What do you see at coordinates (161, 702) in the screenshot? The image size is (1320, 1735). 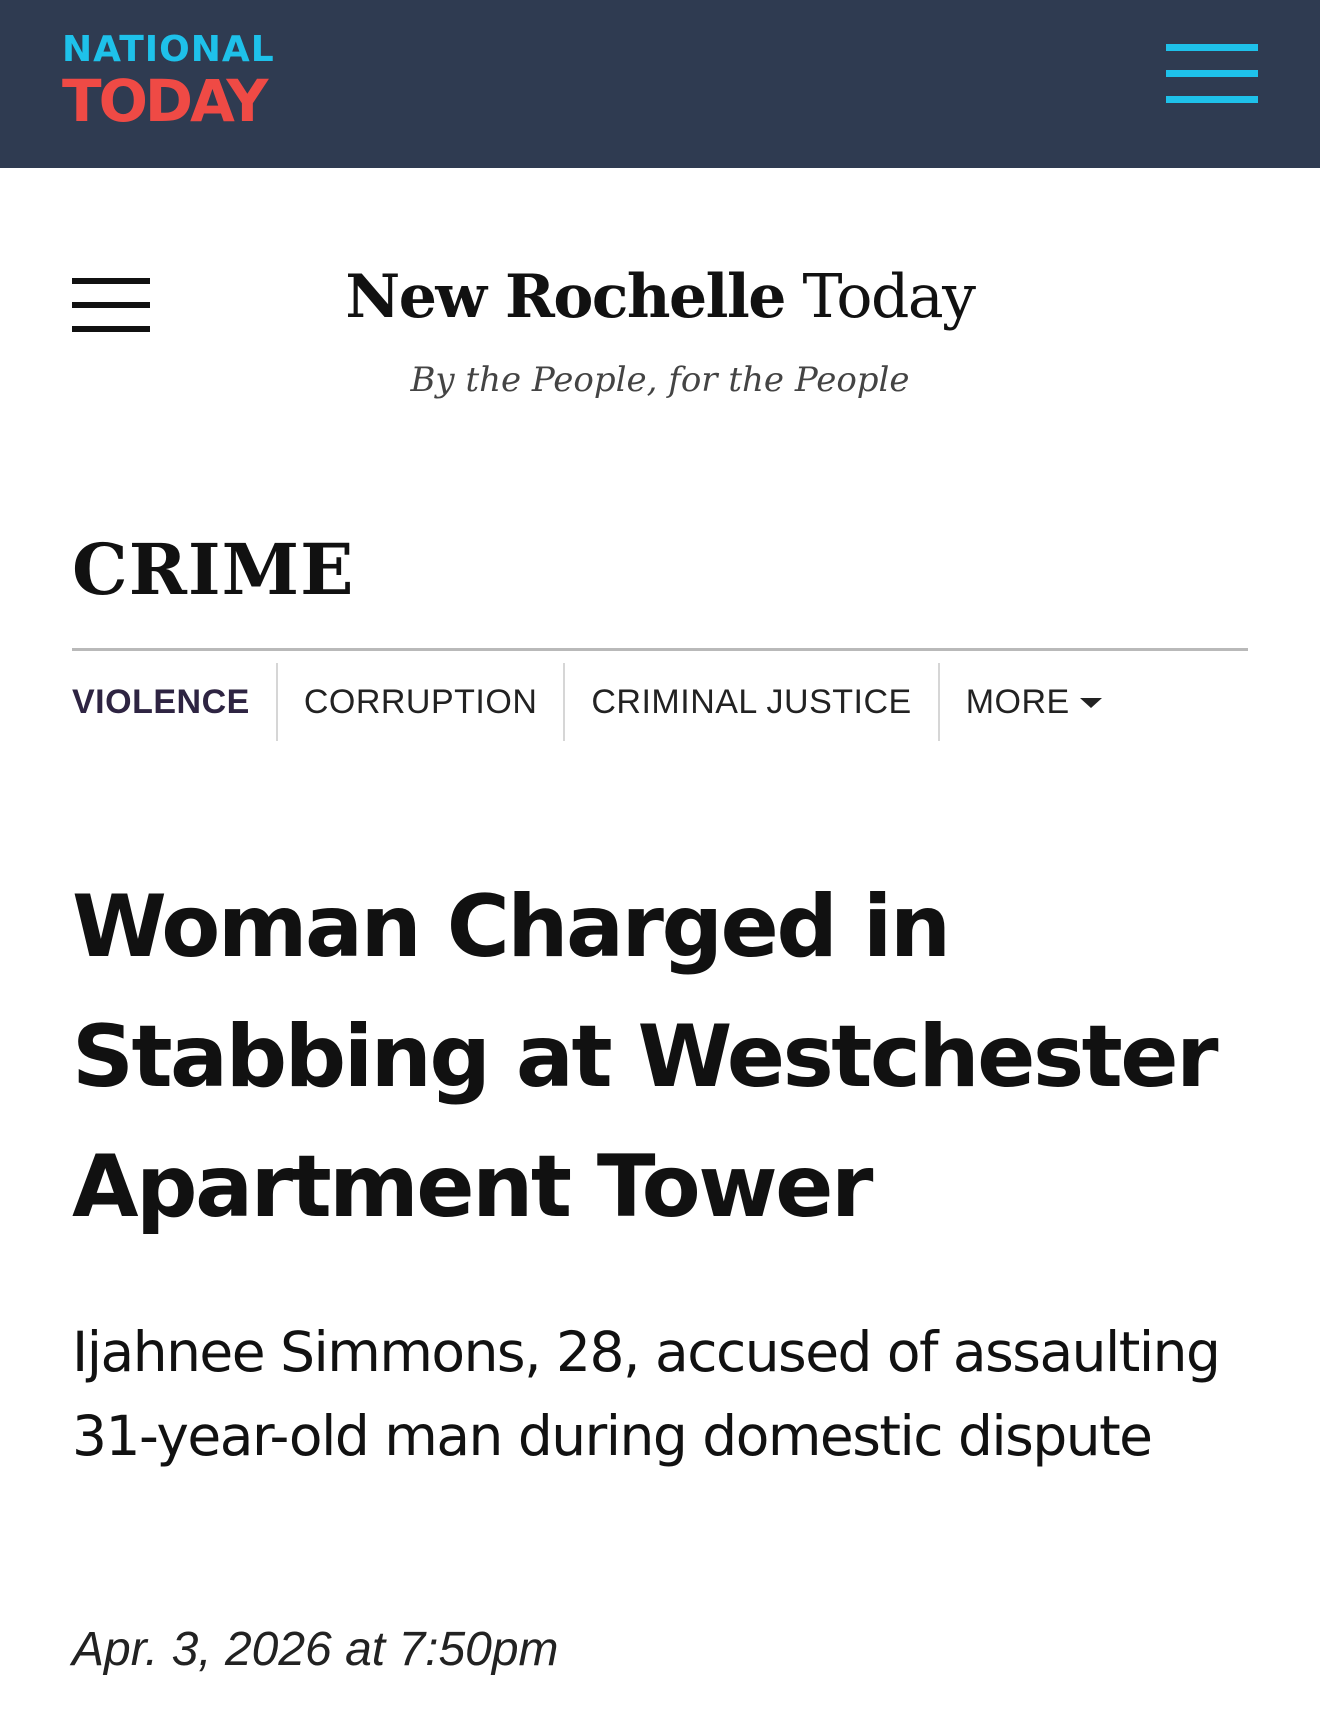 I see `tab-violence: VIOLENCE` at bounding box center [161, 702].